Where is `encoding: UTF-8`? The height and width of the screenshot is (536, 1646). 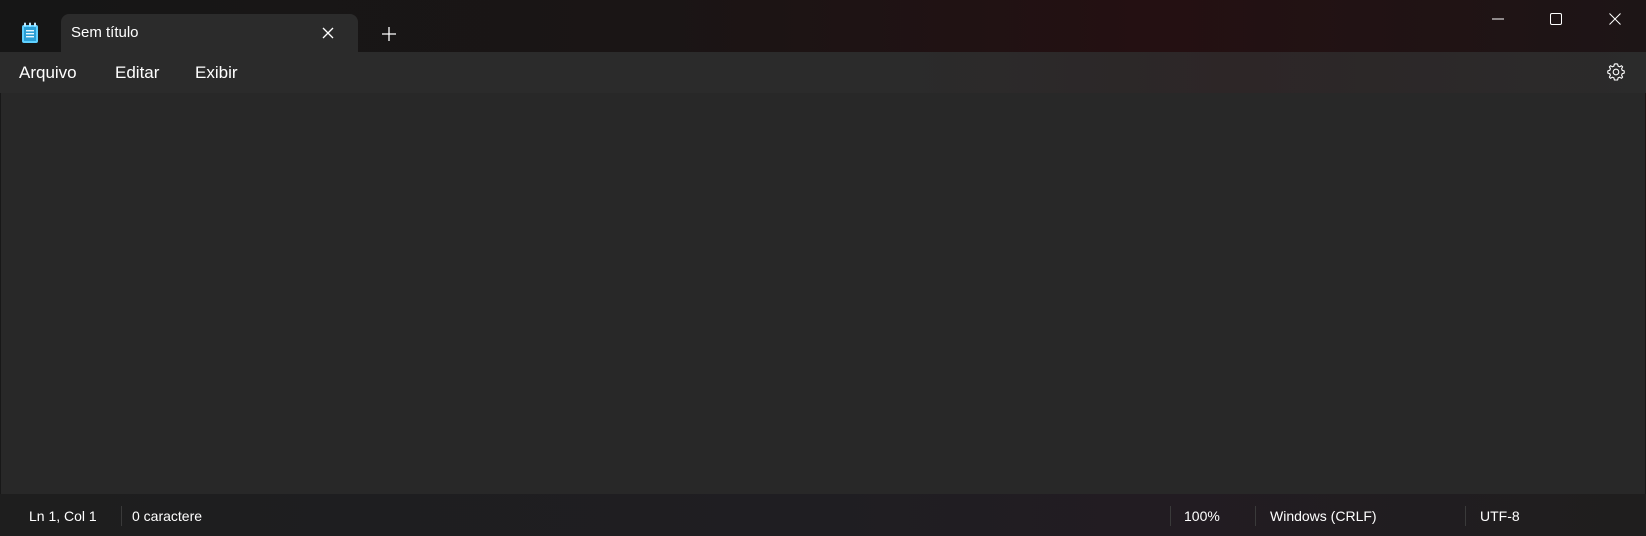
encoding: UTF-8 is located at coordinates (1500, 516).